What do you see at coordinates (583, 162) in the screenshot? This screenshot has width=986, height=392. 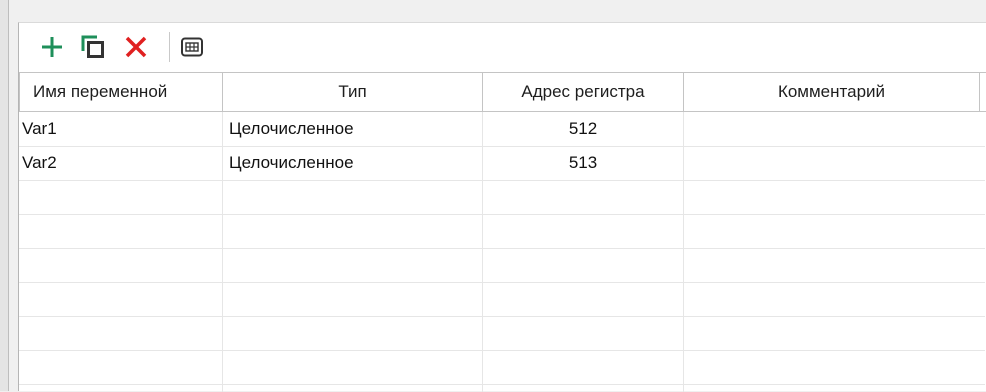 I see `cell-address: 513` at bounding box center [583, 162].